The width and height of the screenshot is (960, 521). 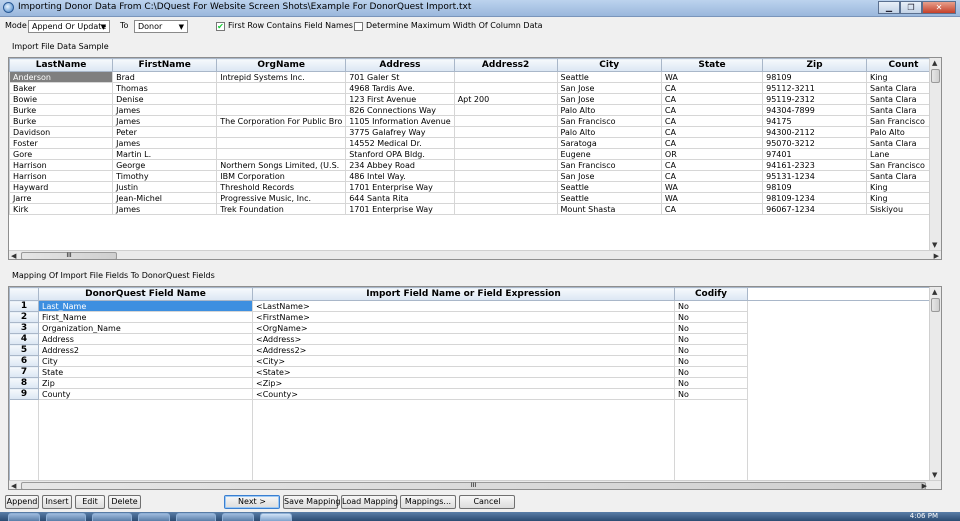 What do you see at coordinates (463, 372) in the screenshot?
I see `mapping-cell-expr: <State>` at bounding box center [463, 372].